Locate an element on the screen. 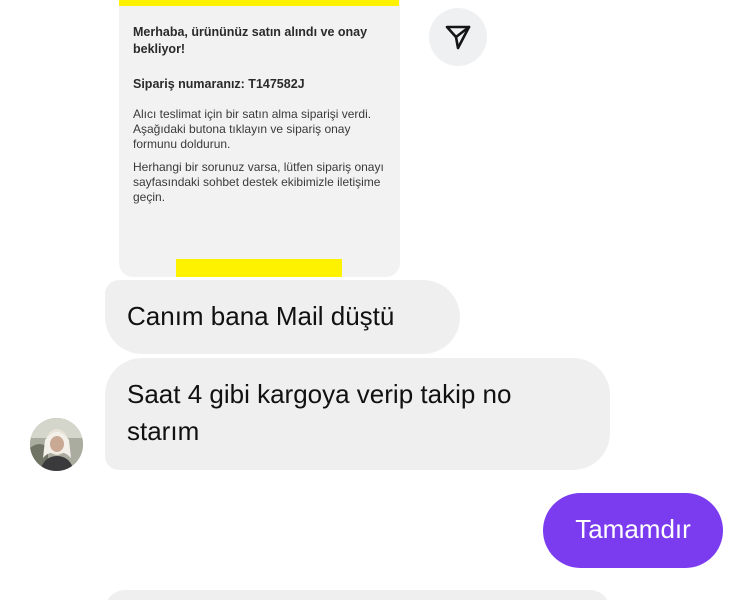  sender-avatar is located at coordinates (56, 444).